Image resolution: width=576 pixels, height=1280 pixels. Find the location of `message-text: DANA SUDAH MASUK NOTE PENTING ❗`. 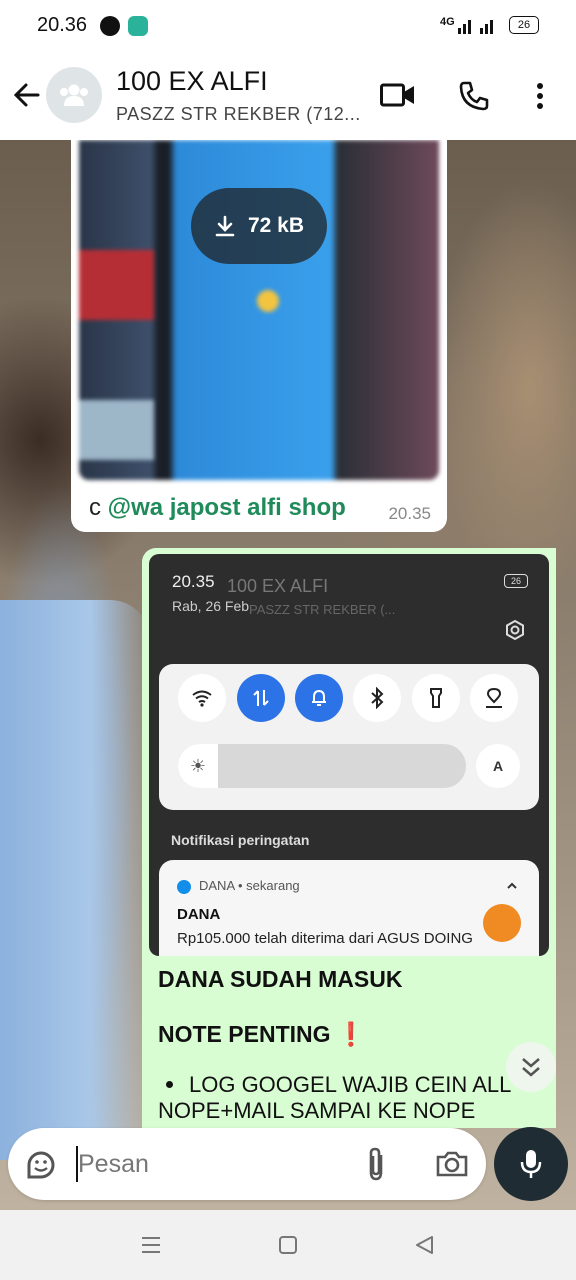

message-text: DANA SUDAH MASUK NOTE PENTING ❗ is located at coordinates (348, 1007).